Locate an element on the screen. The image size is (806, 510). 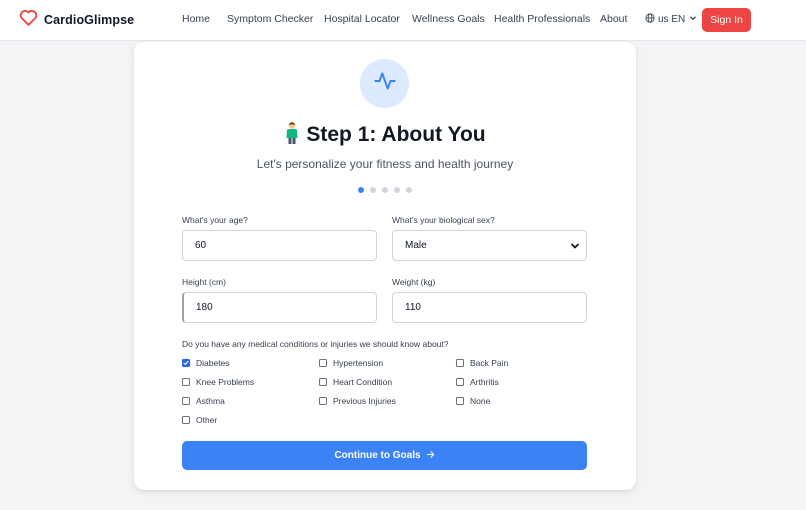
language-label: us EN is located at coordinates (672, 19).